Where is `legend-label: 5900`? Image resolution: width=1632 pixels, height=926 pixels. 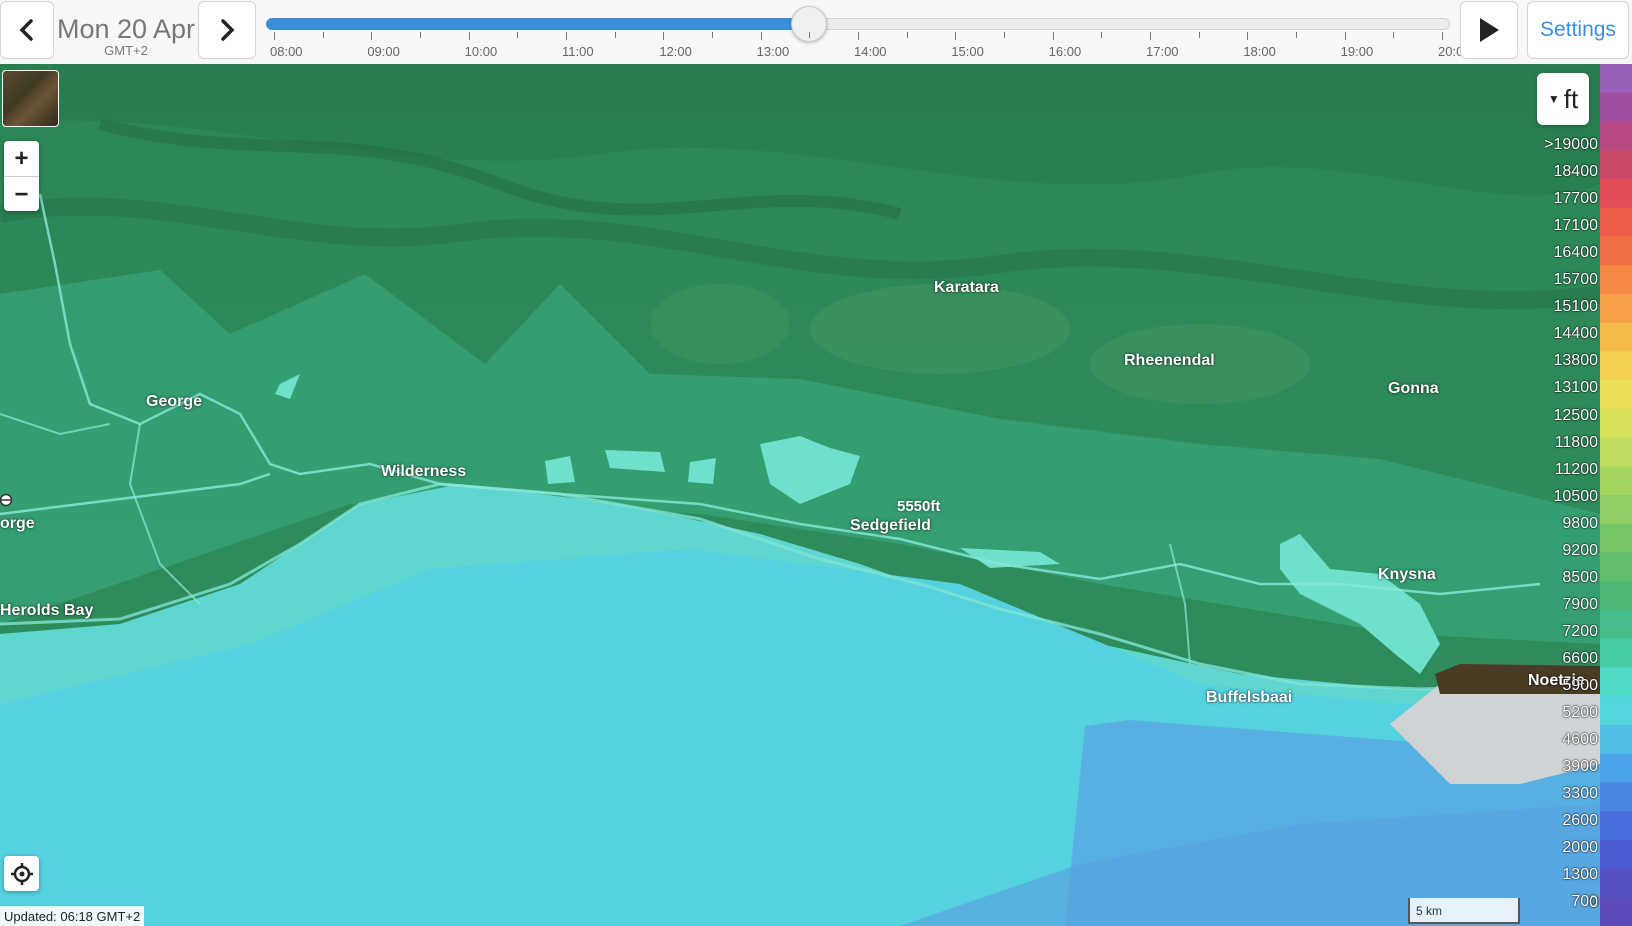
legend-label: 5900 is located at coordinates (1580, 685).